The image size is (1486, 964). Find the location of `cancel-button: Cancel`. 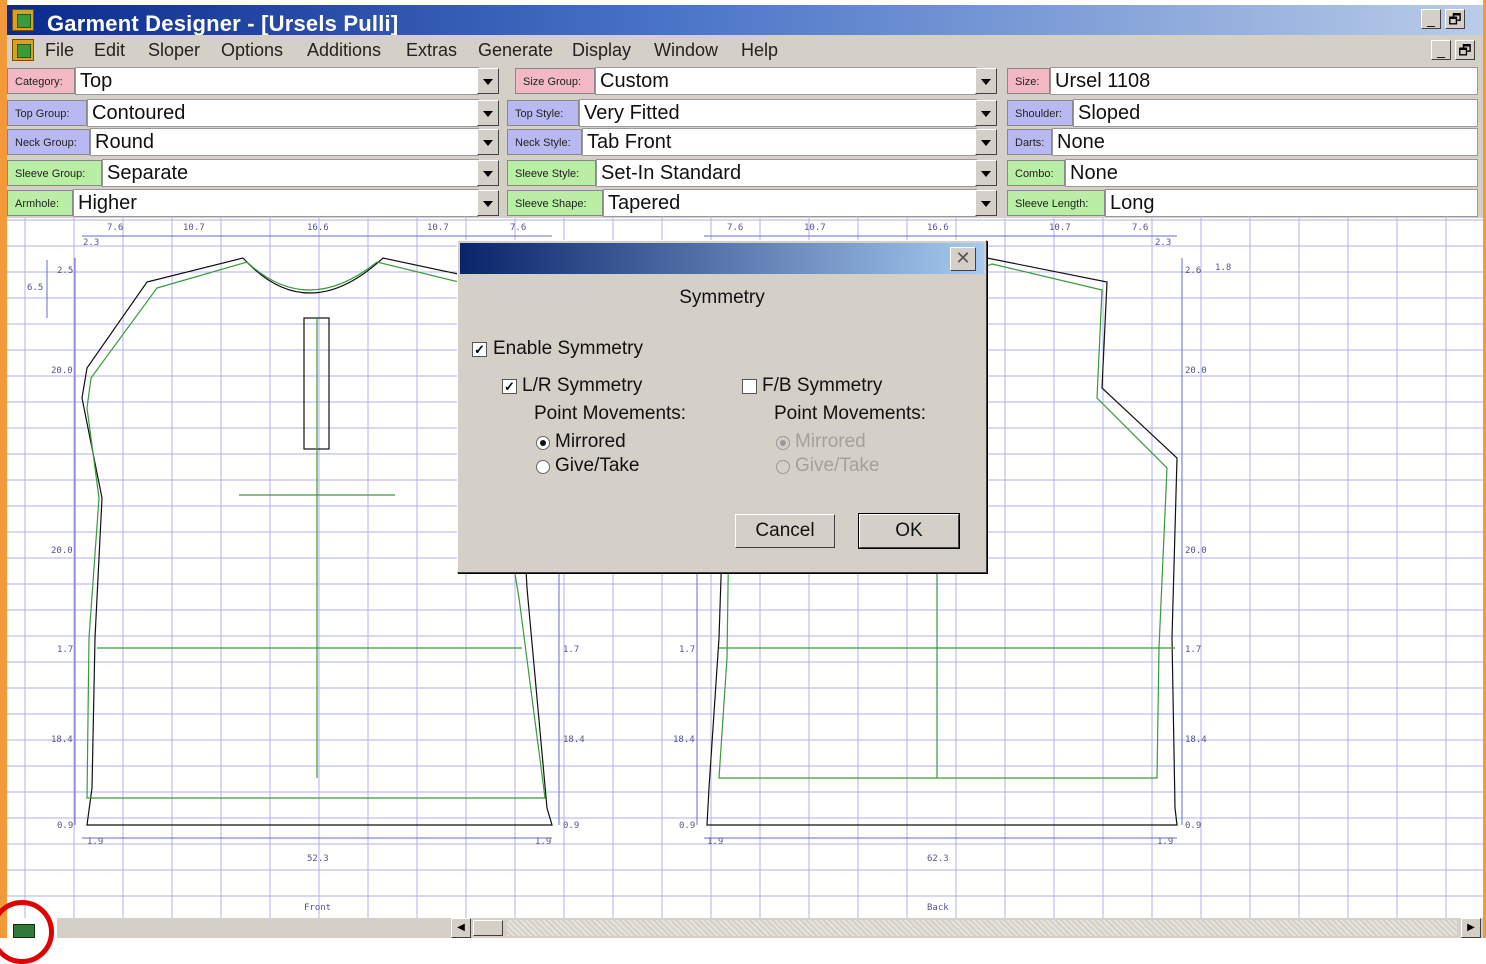

cancel-button: Cancel is located at coordinates (785, 531).